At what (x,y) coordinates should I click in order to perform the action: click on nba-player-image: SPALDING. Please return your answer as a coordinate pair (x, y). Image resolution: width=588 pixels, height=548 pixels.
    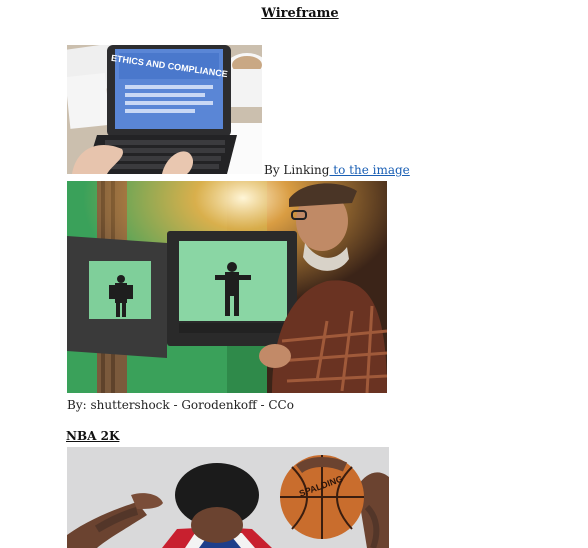
    Looking at the image, I should click on (228, 497).